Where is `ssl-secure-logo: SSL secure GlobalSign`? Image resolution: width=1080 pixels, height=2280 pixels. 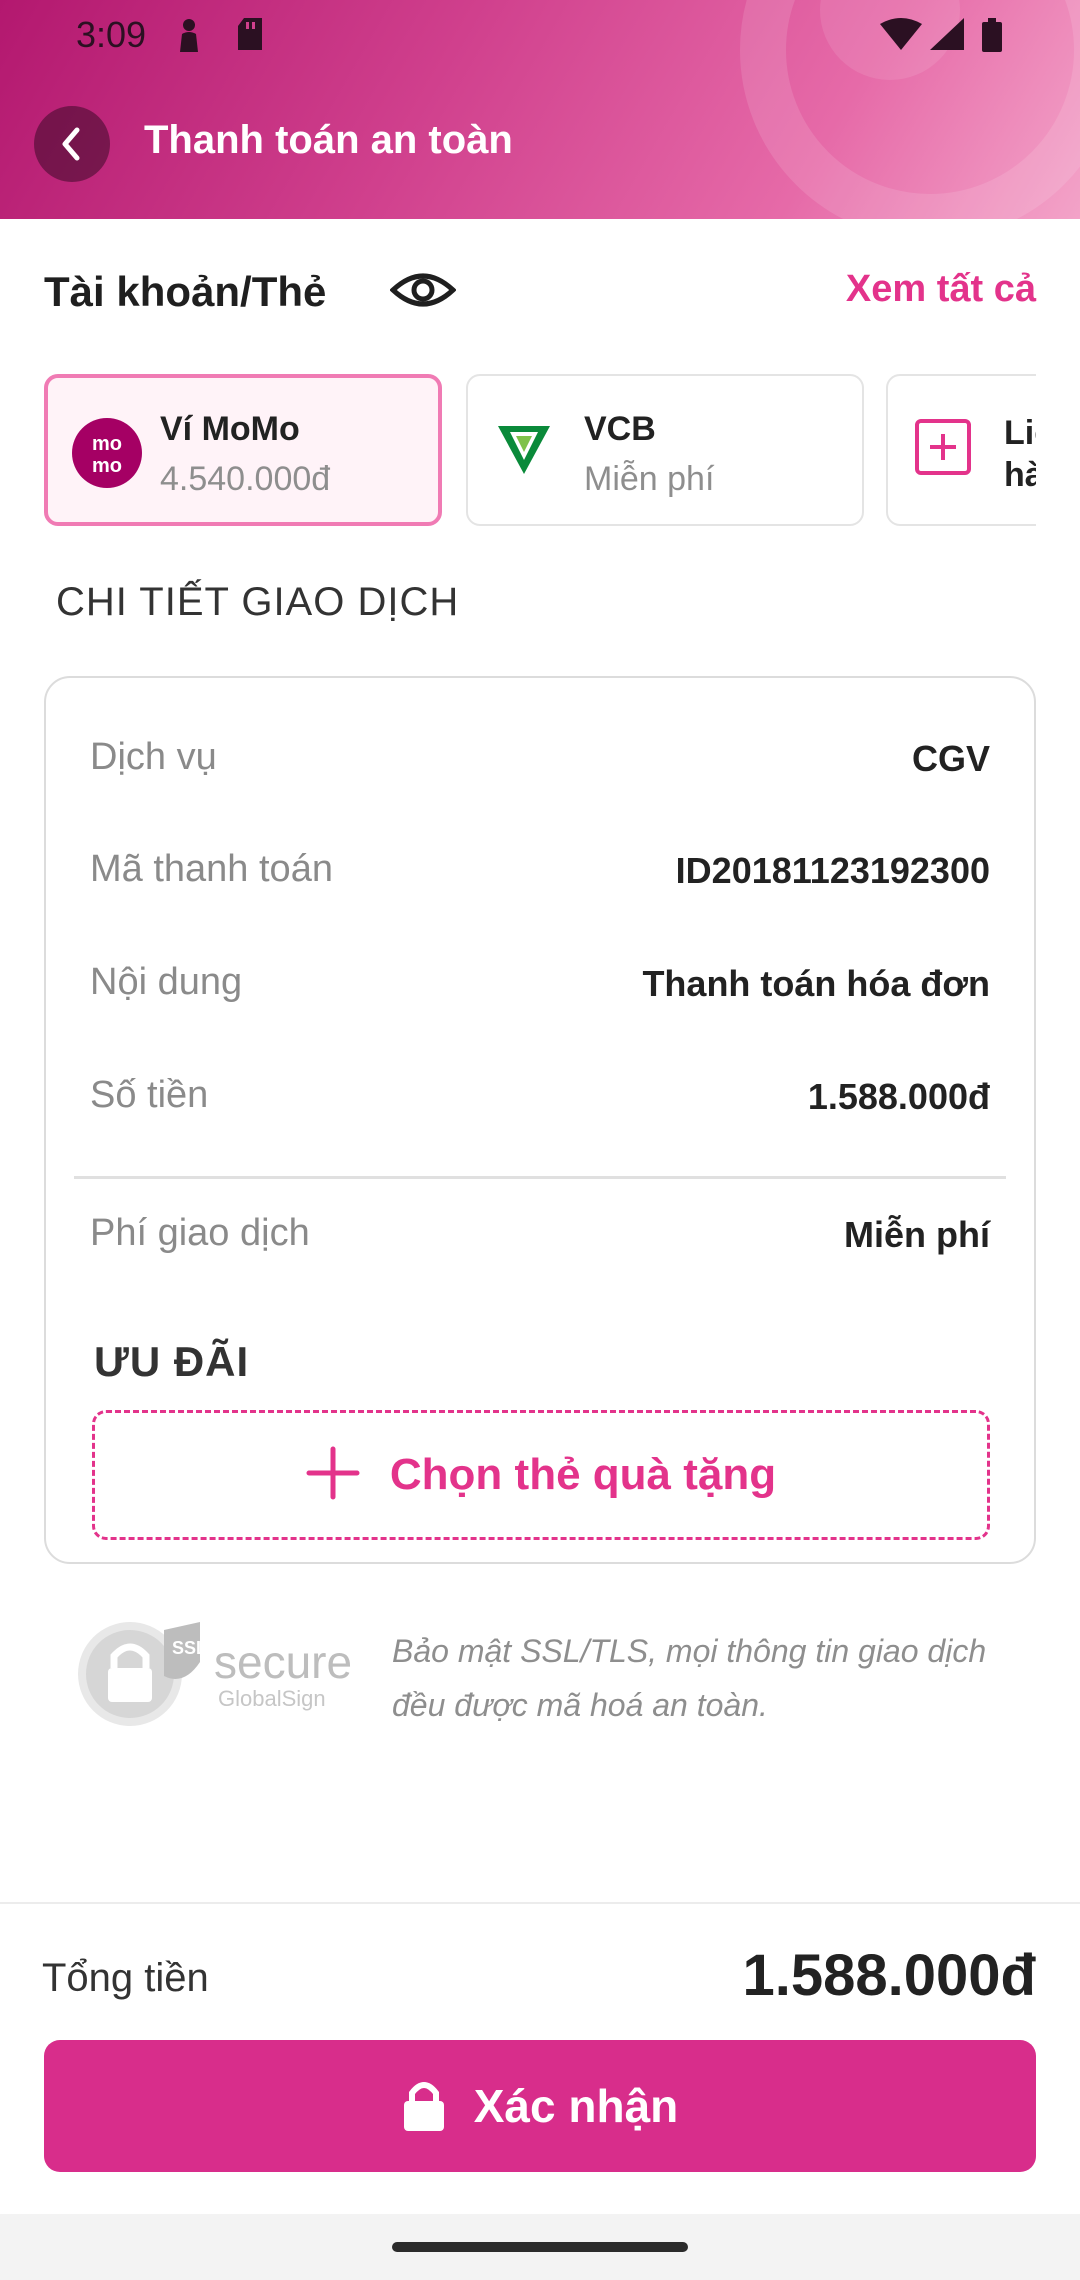 ssl-secure-logo: SSL secure GlobalSign is located at coordinates (224, 1676).